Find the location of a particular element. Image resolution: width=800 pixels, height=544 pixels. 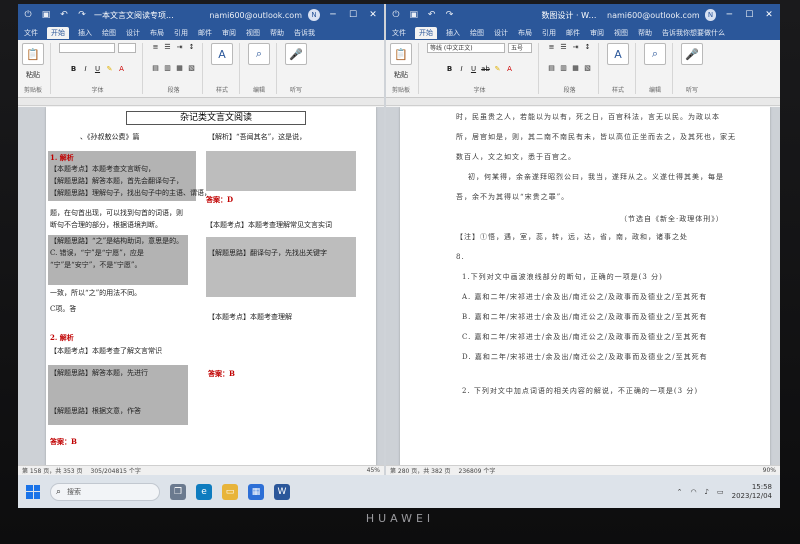

edge-icon: e is located at coordinates (204, 491).